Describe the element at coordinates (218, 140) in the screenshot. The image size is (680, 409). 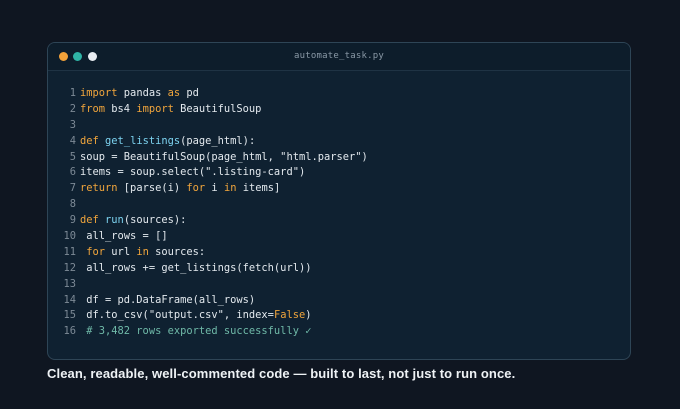
I see `code-token: (page_html):` at that location.